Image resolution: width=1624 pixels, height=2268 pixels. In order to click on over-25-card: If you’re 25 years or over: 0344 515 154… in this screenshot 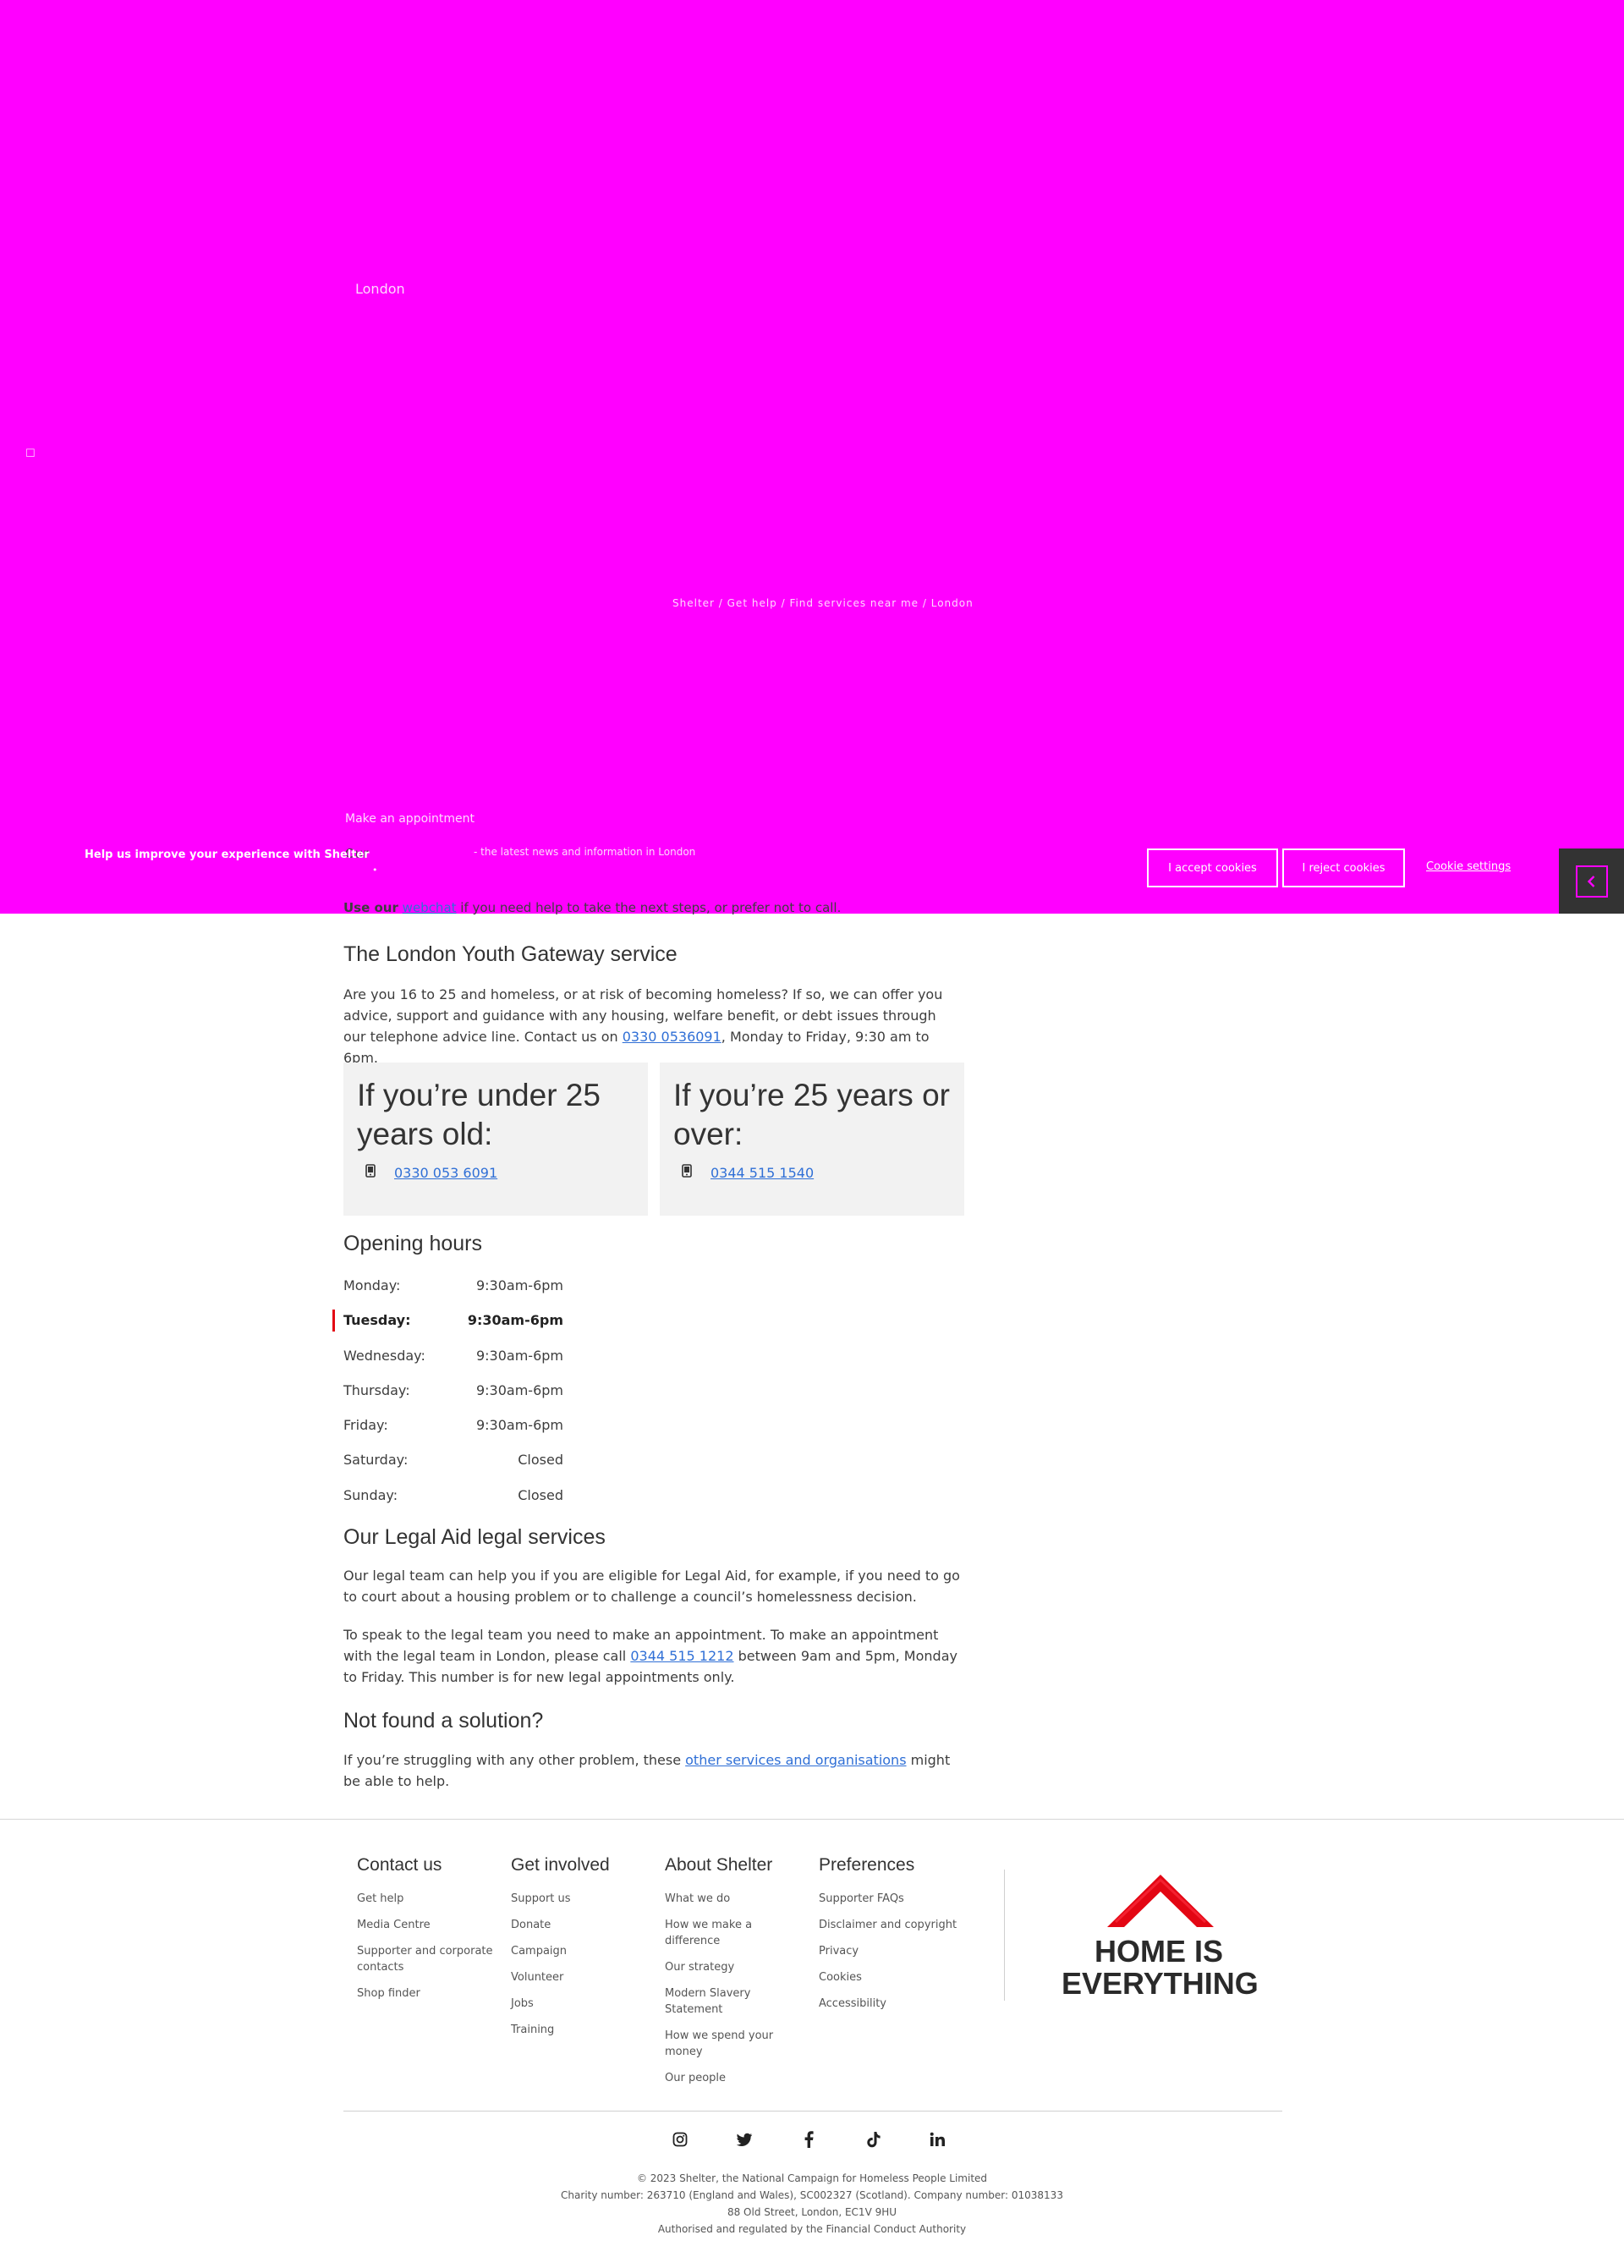, I will do `click(812, 1139)`.